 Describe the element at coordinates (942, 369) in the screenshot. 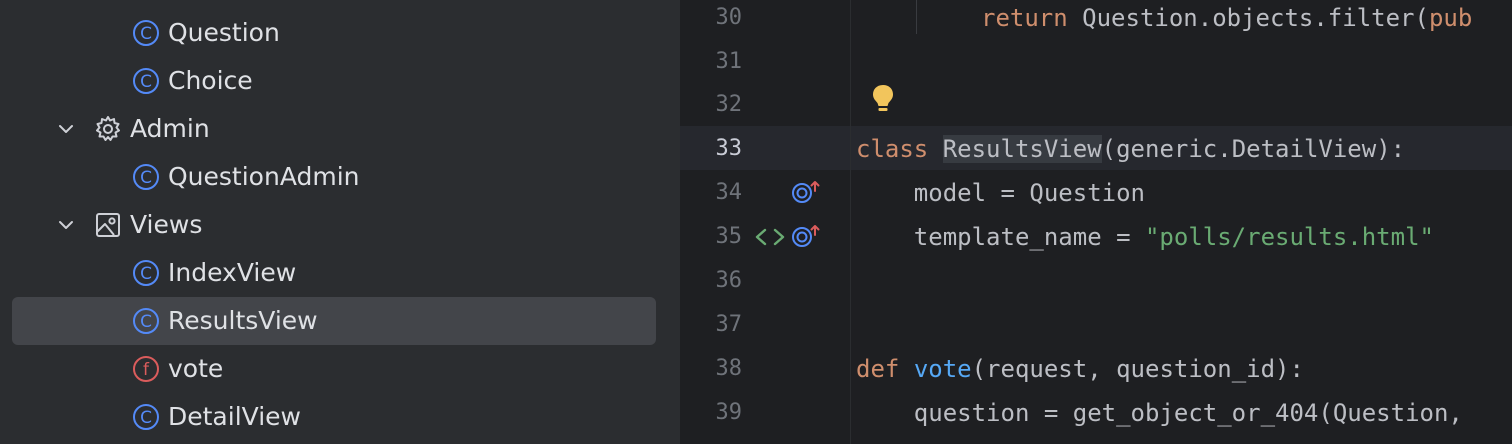

I see `function-name: vote` at that location.